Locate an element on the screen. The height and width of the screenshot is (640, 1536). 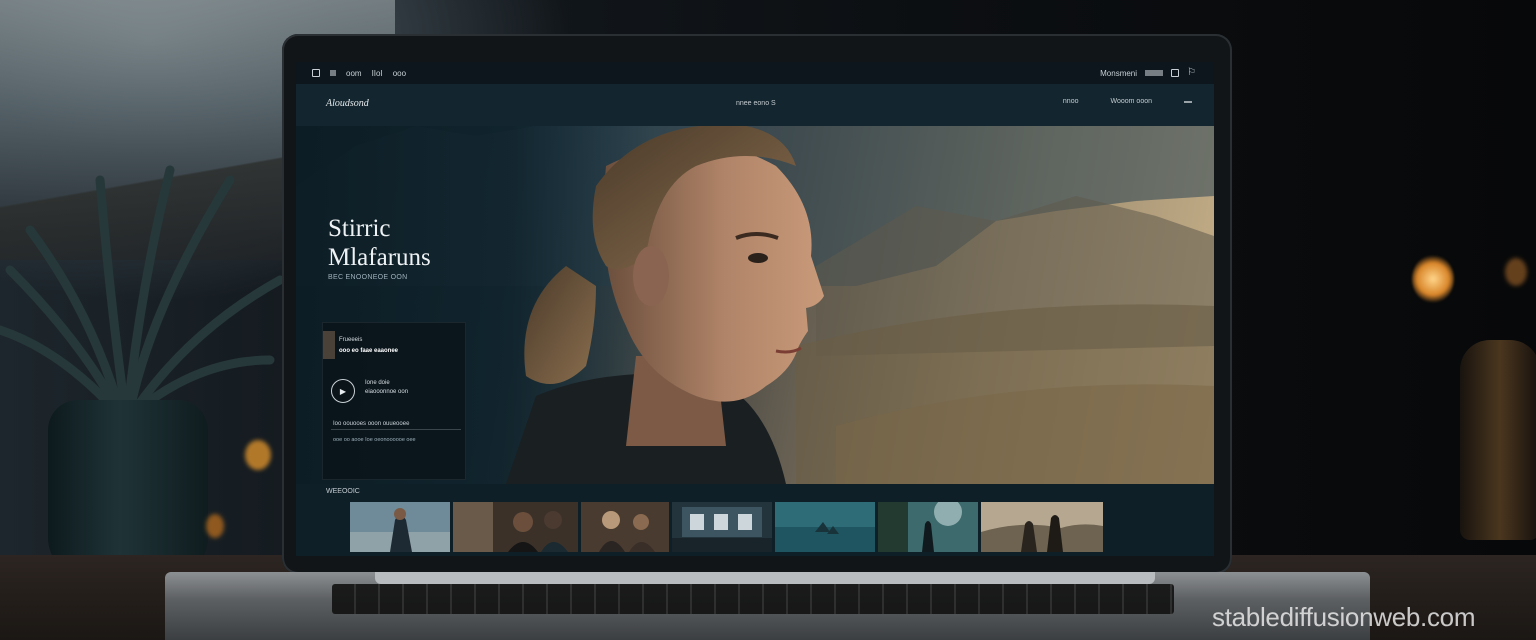
window-icon is located at coordinates (1175, 73).